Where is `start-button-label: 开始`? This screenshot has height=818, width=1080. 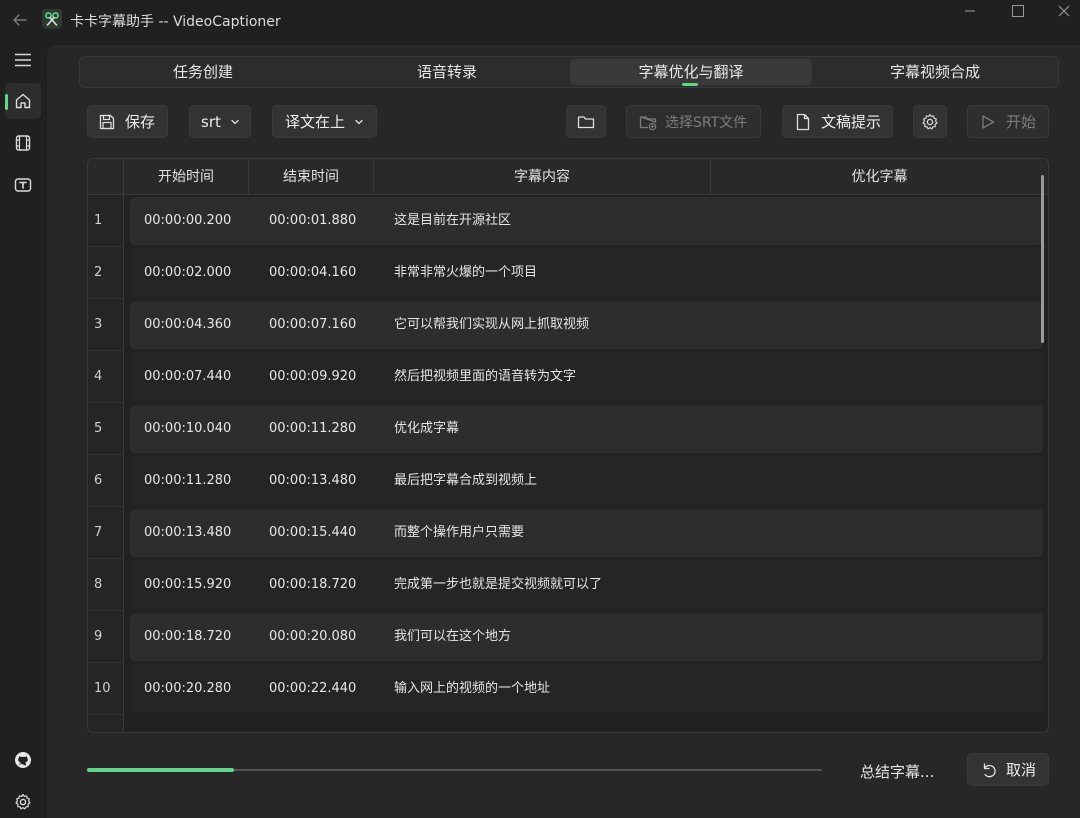
start-button-label: 开始 is located at coordinates (1021, 122).